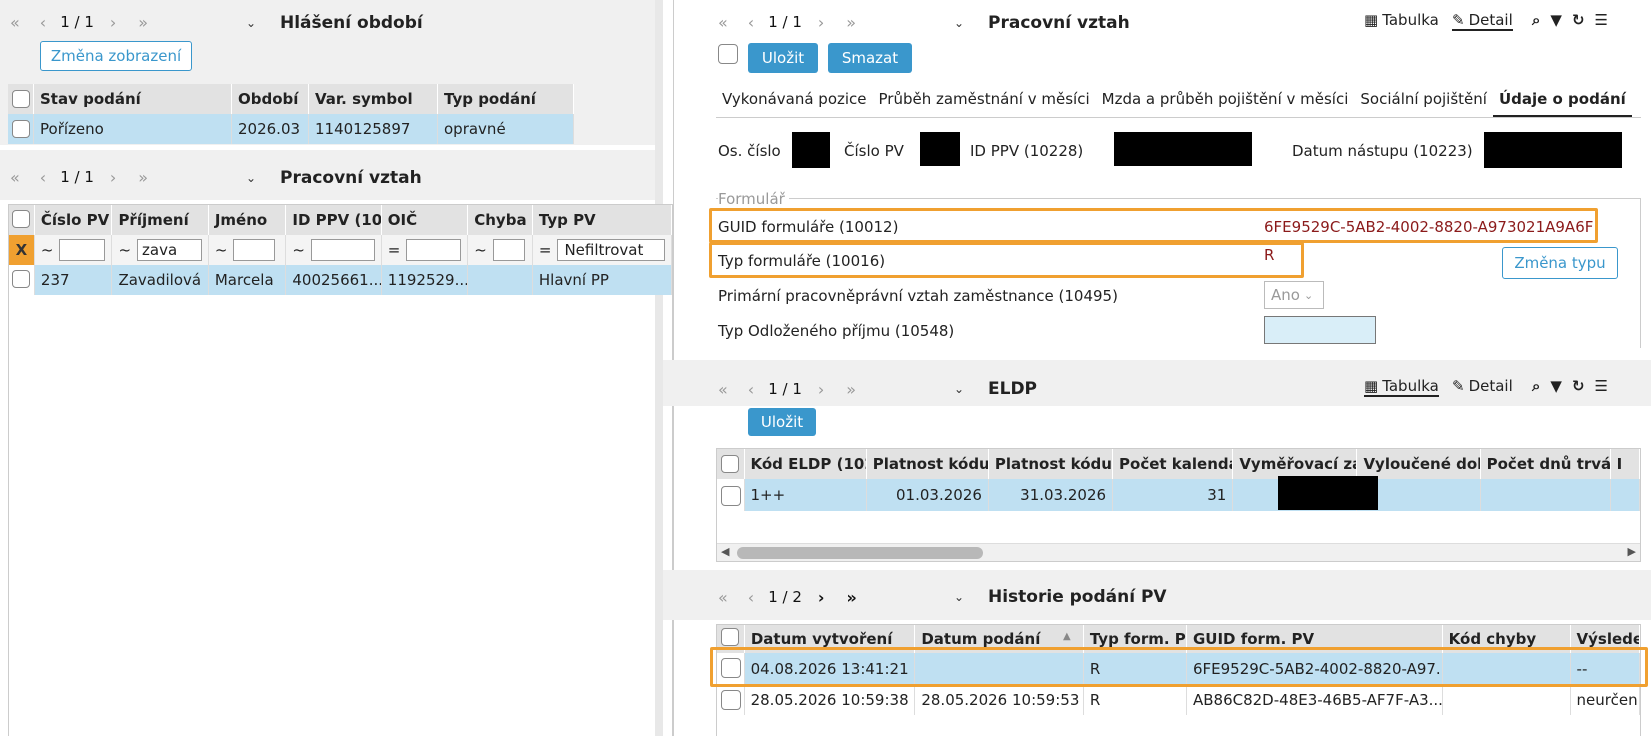 Image resolution: width=1651 pixels, height=736 pixels. Describe the element at coordinates (805, 464) in the screenshot. I see `col-header: Kód ELDP (1024` at that location.